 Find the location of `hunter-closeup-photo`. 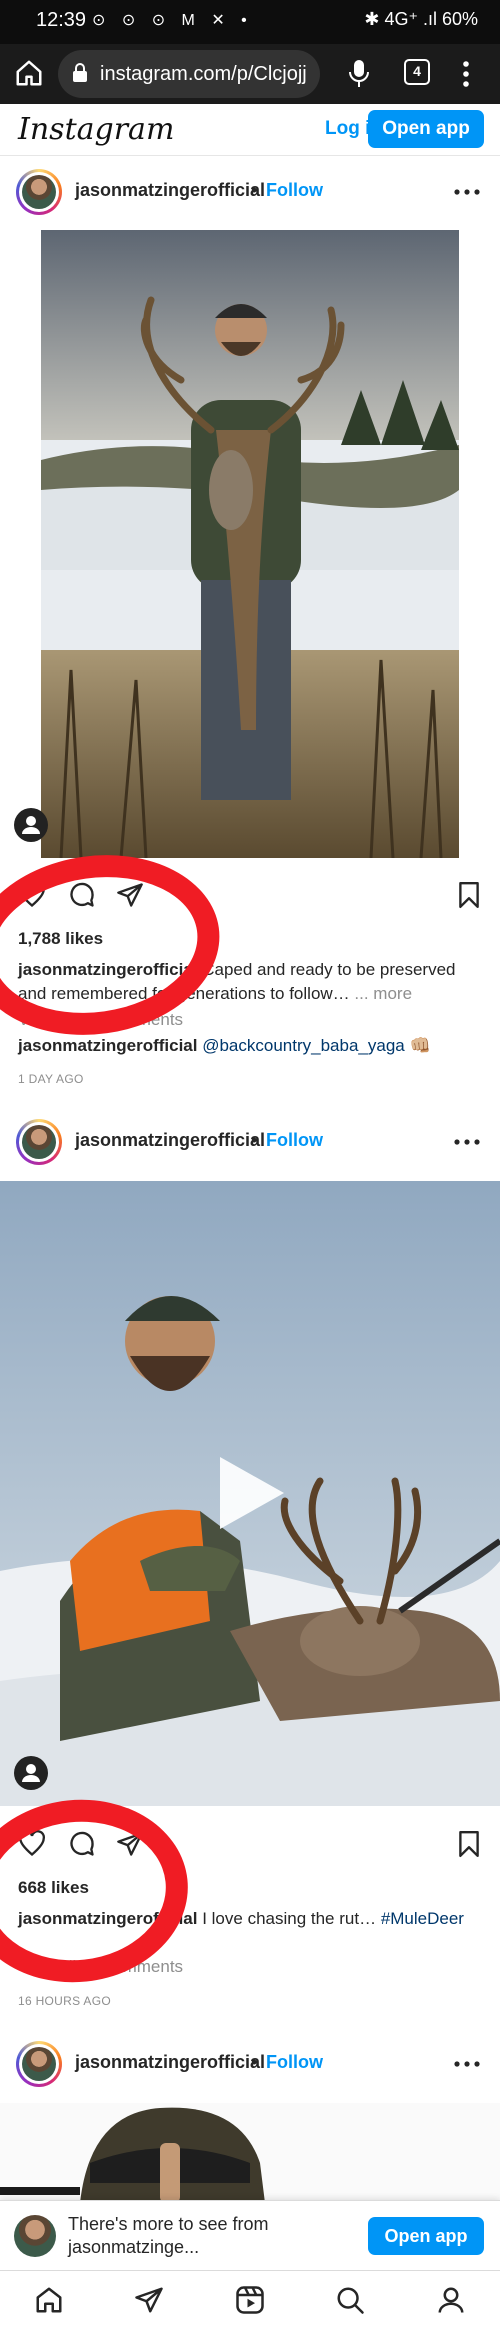

hunter-closeup-photo is located at coordinates (250, 2153).